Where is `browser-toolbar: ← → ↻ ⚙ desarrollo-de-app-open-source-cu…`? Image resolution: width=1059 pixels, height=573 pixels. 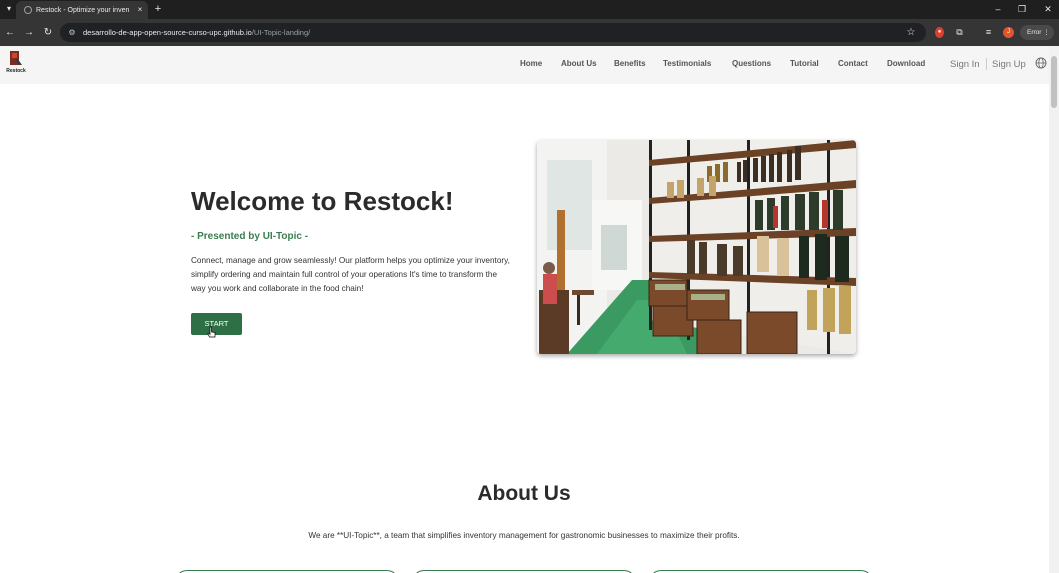 browser-toolbar: ← → ↻ ⚙ desarrollo-de-app-open-source-cu… is located at coordinates (529, 32).